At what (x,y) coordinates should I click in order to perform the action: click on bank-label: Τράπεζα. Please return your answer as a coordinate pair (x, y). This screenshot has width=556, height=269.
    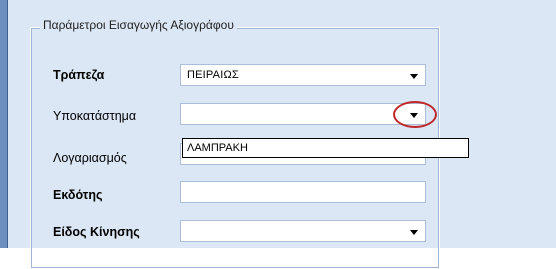
    Looking at the image, I should click on (79, 75).